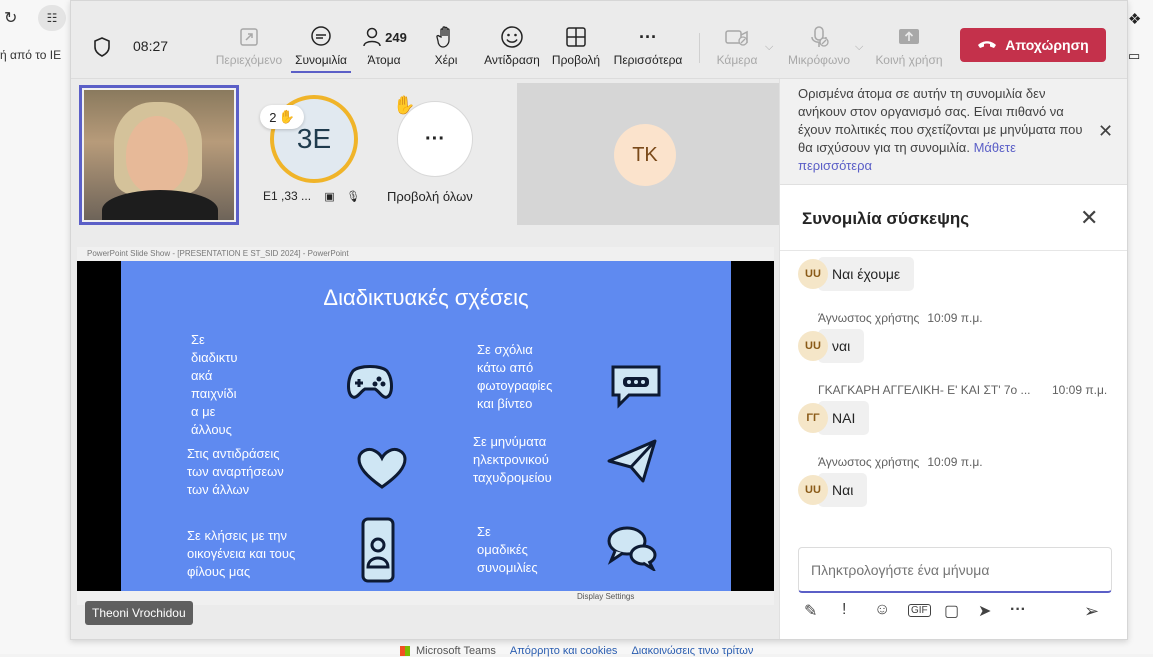  Describe the element at coordinates (273, 117) in the screenshot. I see `raised-hands-count: 2` at that location.